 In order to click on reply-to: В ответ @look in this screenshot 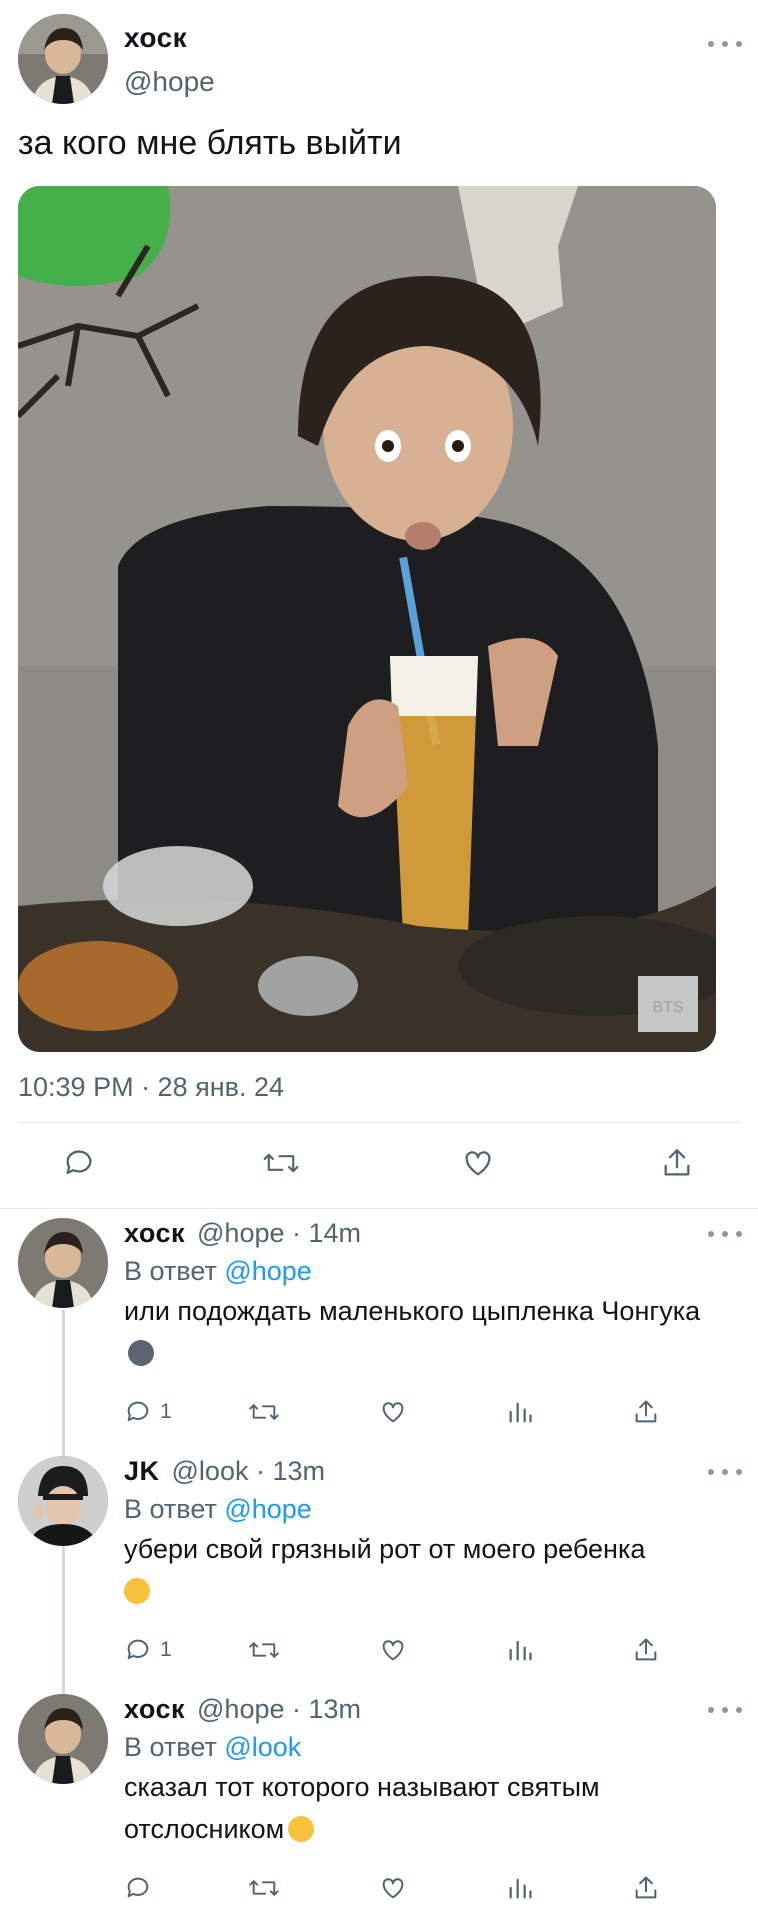, I will do `click(212, 1747)`.